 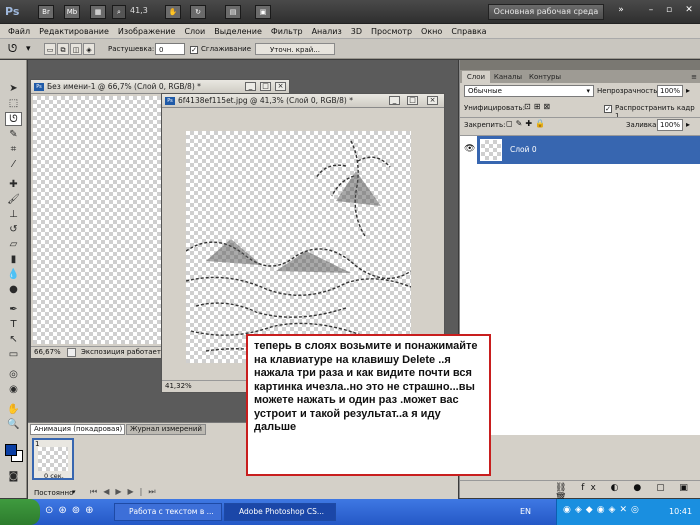 I want to click on doc1-zoom: 66,67%, so click(x=47, y=352).